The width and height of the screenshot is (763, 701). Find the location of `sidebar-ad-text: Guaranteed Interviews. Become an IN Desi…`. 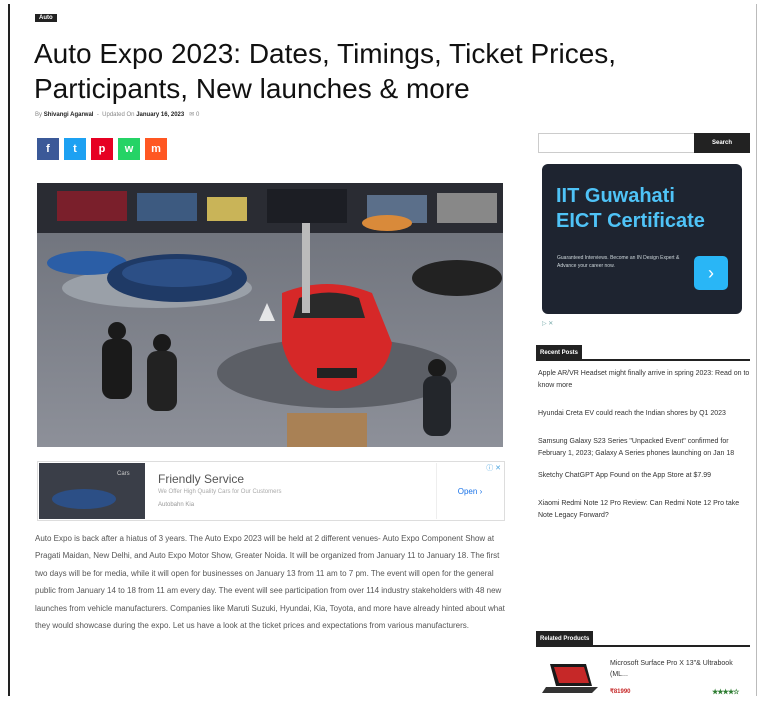

sidebar-ad-text: Guaranteed Interviews. Become an IN Desi… is located at coordinates (618, 262).